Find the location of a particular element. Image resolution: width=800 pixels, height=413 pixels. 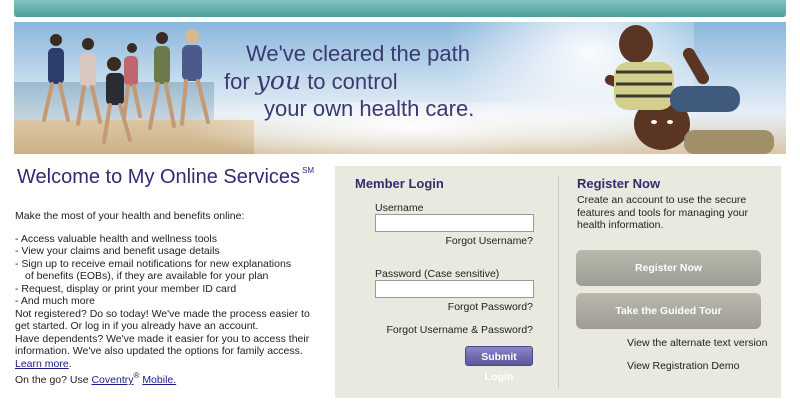

coventry-link: Coventry is located at coordinates (112, 380).